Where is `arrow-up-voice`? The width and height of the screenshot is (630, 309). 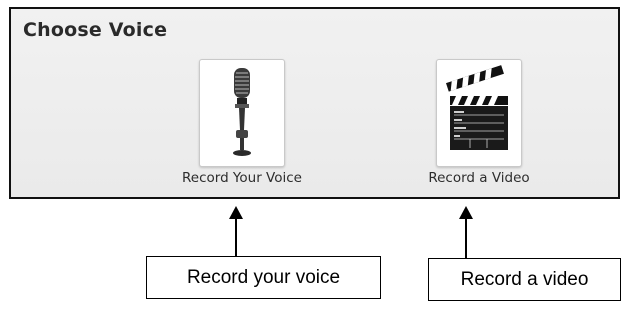
arrow-up-voice is located at coordinates (236, 231).